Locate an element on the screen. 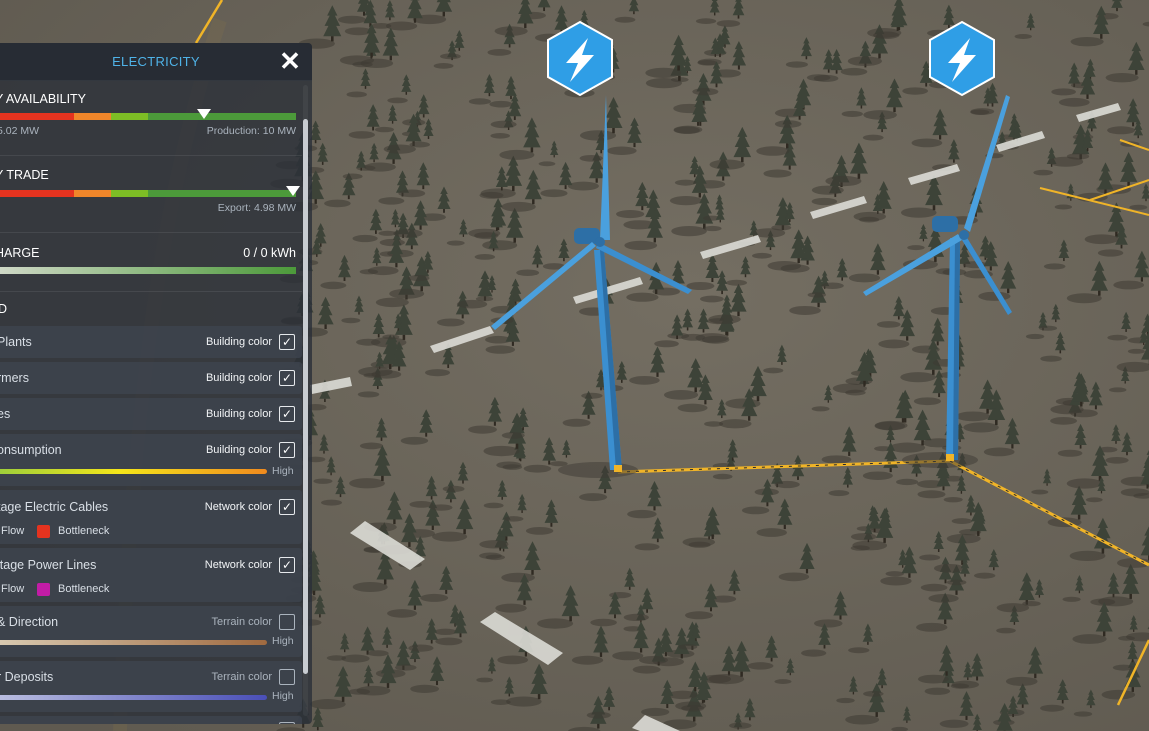 Image resolution: width=1149 pixels, height=731 pixels. layer-name: & Direction is located at coordinates (29, 622).